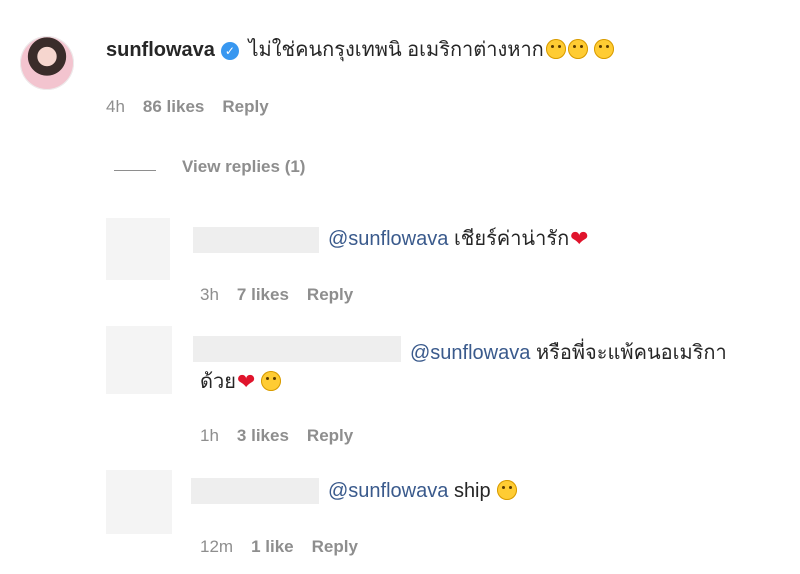 The height and width of the screenshot is (574, 800). I want to click on reply-body: หรือพี่จะแพ้คนอเมริกา, so click(631, 353).